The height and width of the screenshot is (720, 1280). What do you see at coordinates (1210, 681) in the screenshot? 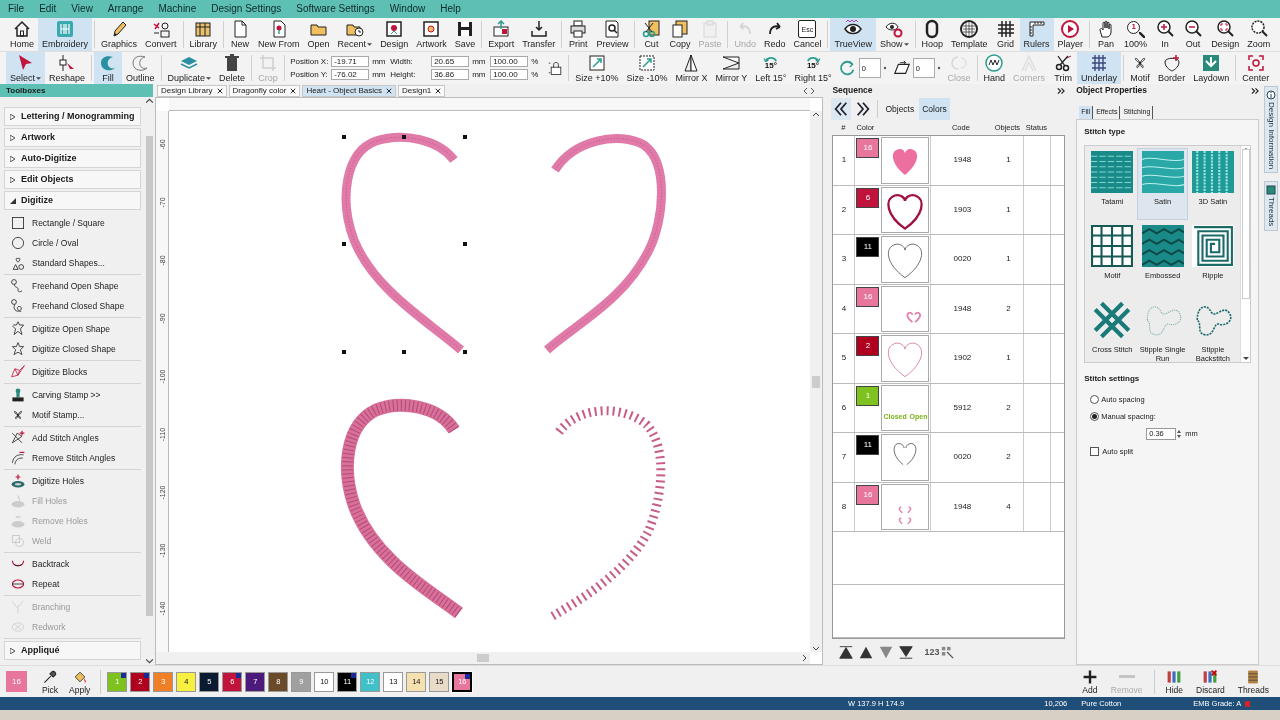
I see `palette-action-button: Discard` at bounding box center [1210, 681].